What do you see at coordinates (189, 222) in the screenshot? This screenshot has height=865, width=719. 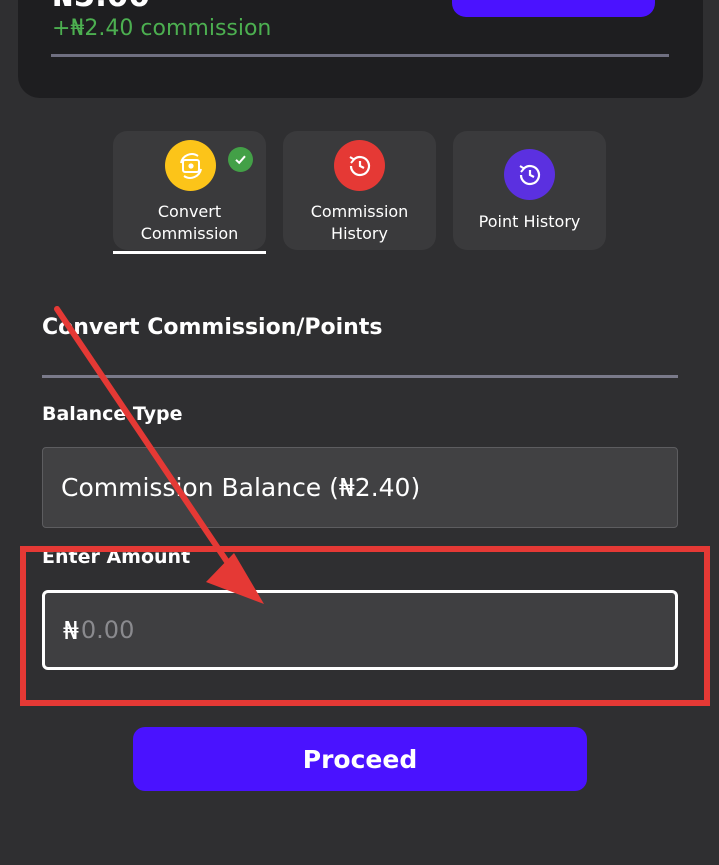 I see `tab-label: Convert Commission` at bounding box center [189, 222].